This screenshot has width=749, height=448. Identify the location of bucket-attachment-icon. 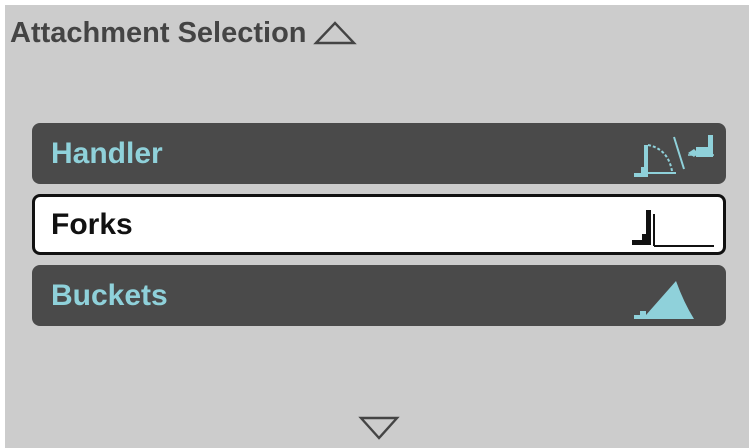
(664, 300).